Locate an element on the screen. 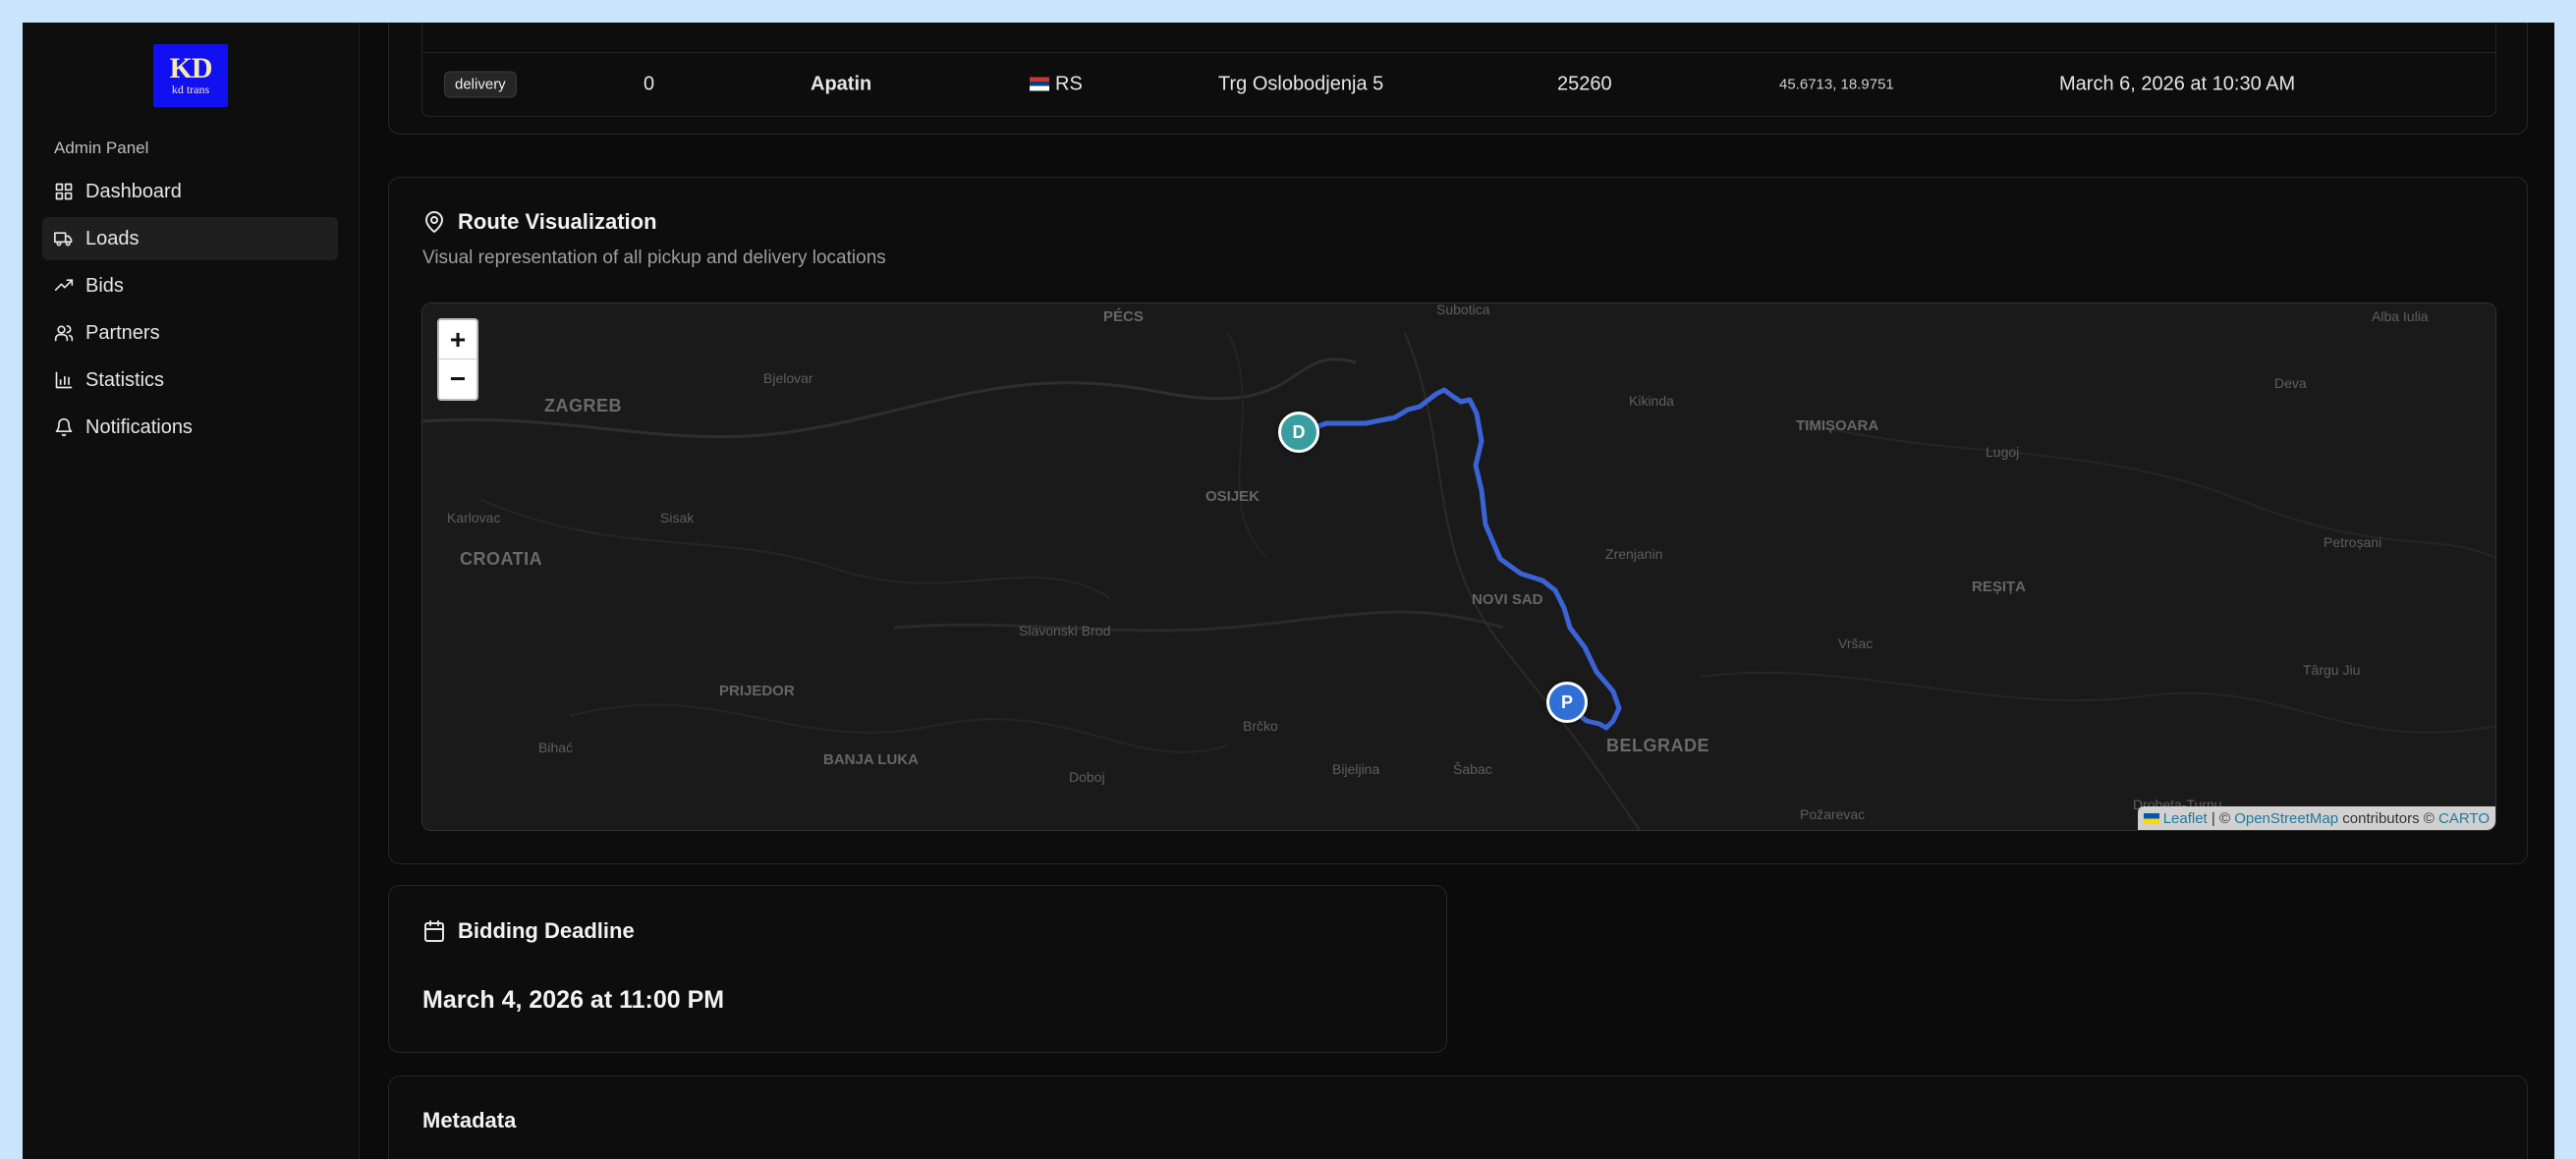 This screenshot has width=2576, height=1159. stop-sequence: 0 is located at coordinates (649, 84).